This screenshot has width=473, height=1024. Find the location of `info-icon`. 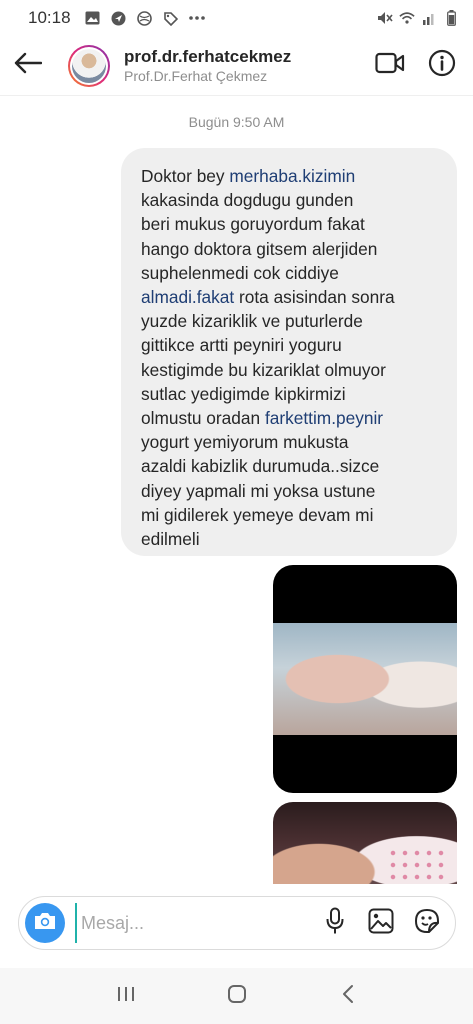

info-icon is located at coordinates (442, 65).